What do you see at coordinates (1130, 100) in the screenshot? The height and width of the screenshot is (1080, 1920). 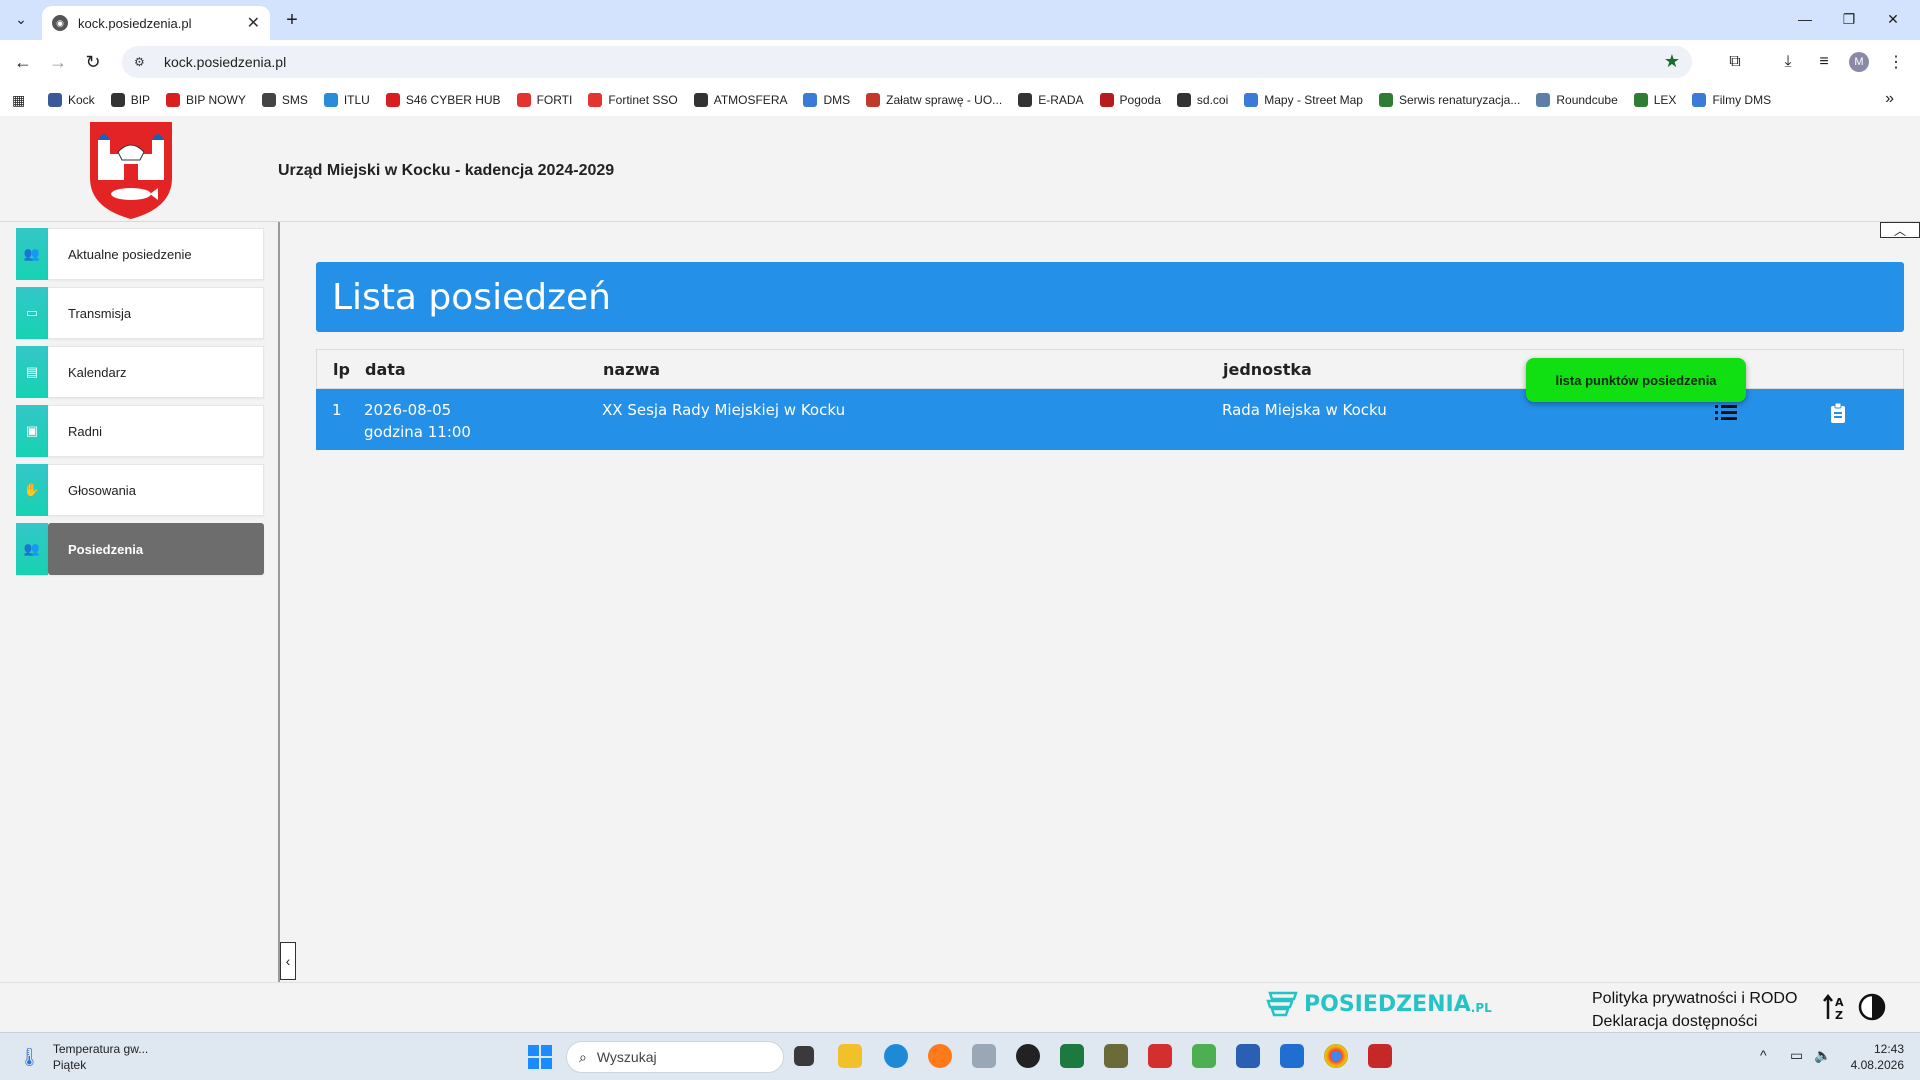 I see `bookmark-item: Pogoda` at bounding box center [1130, 100].